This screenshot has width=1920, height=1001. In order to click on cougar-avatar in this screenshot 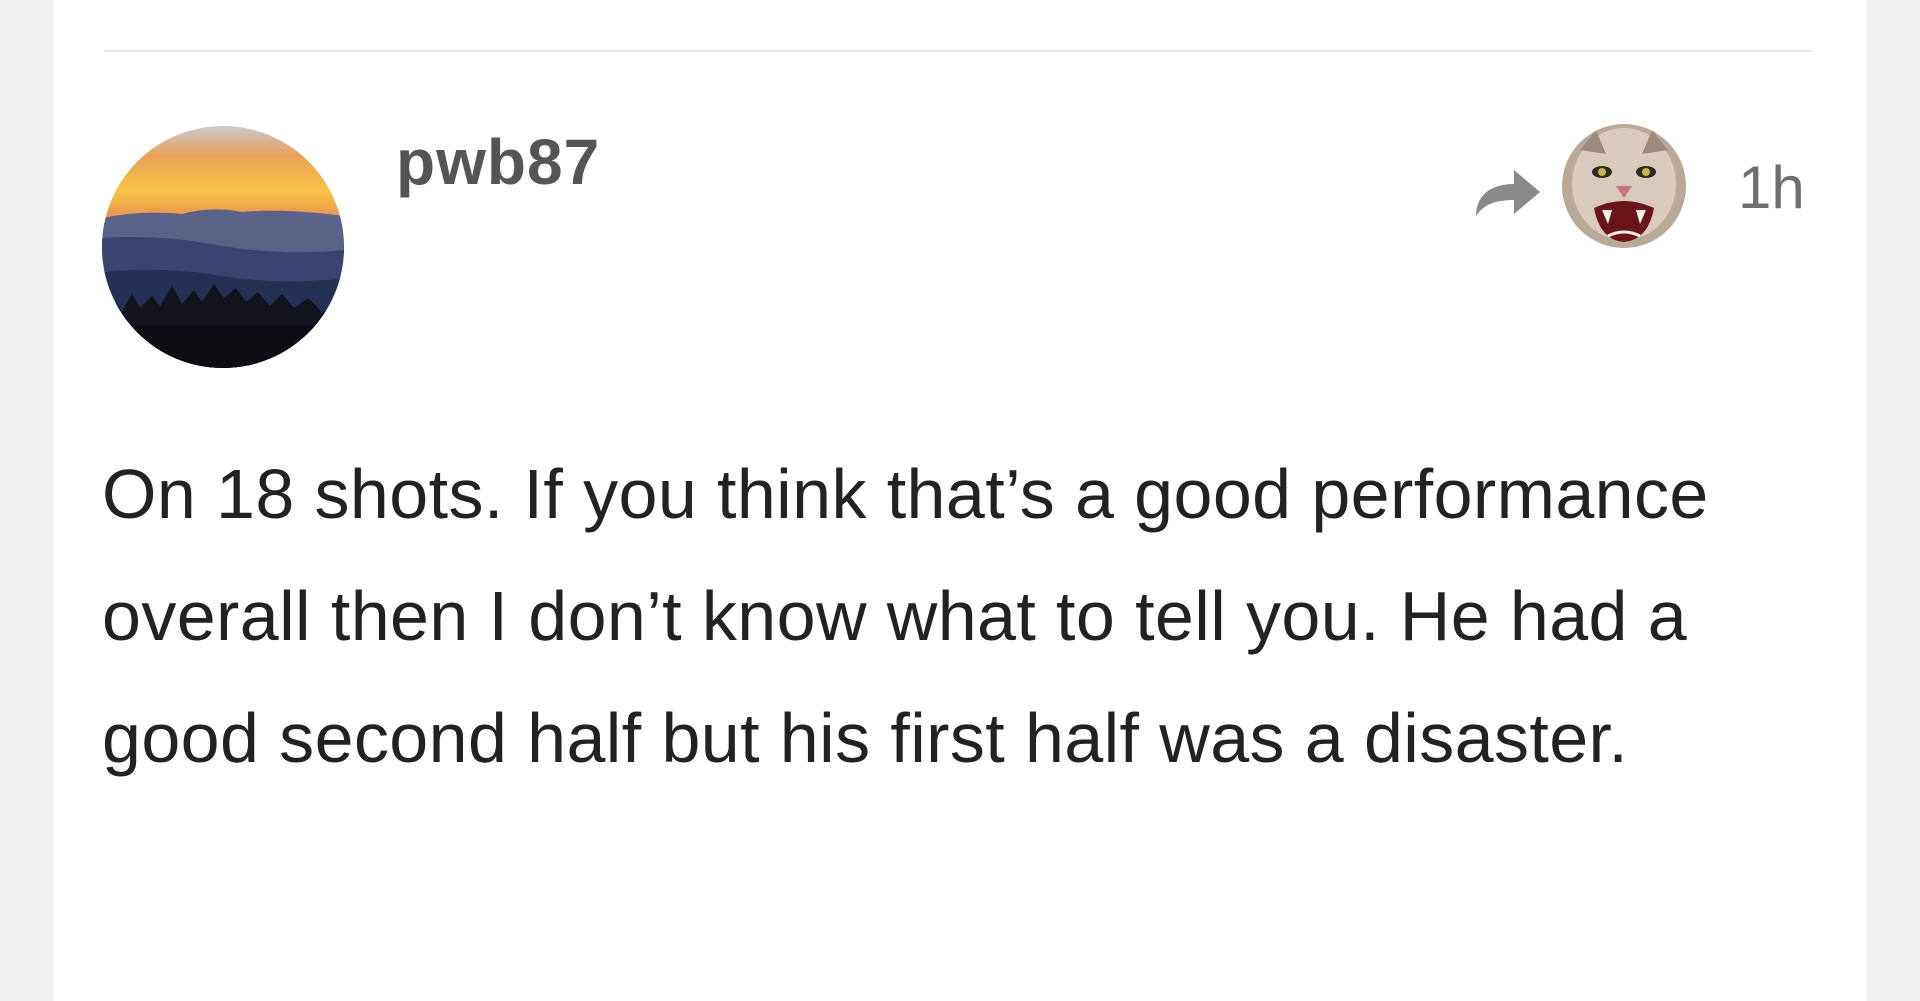, I will do `click(1624, 186)`.